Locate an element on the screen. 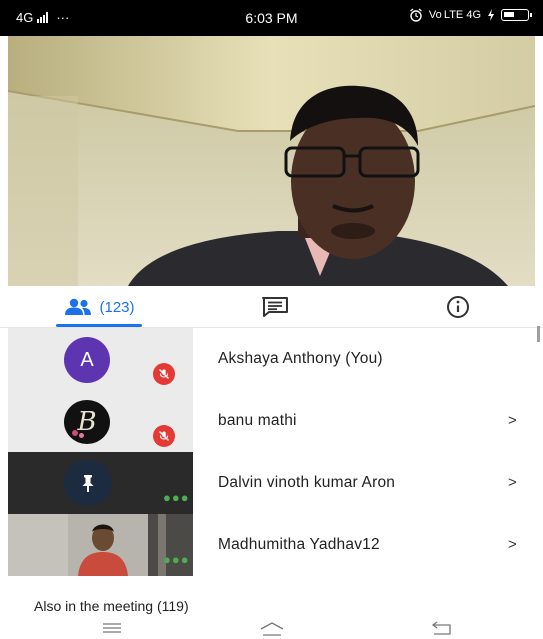 The width and height of the screenshot is (543, 639). participant-row: ●●● Dalvin vinoth kumar Aron > is located at coordinates (271, 483).